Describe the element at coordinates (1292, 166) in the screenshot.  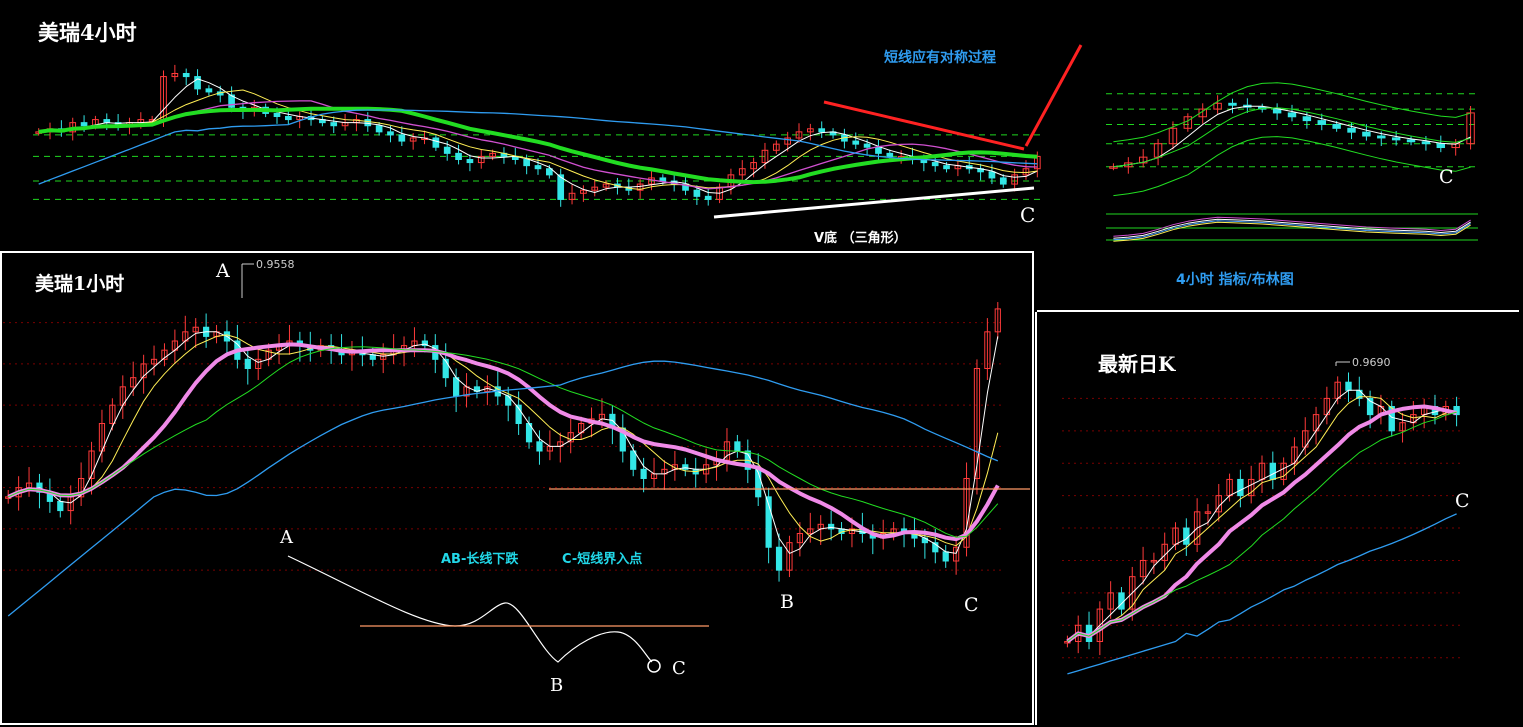
I see `boll-lower` at that location.